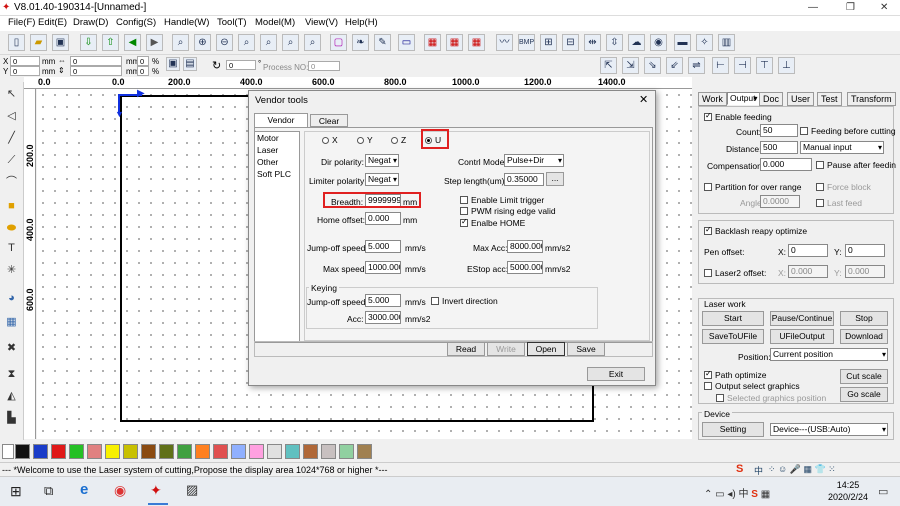 The image size is (900, 506). Describe the element at coordinates (84, 489) in the screenshot. I see `edge-browser-icon: e` at that location.